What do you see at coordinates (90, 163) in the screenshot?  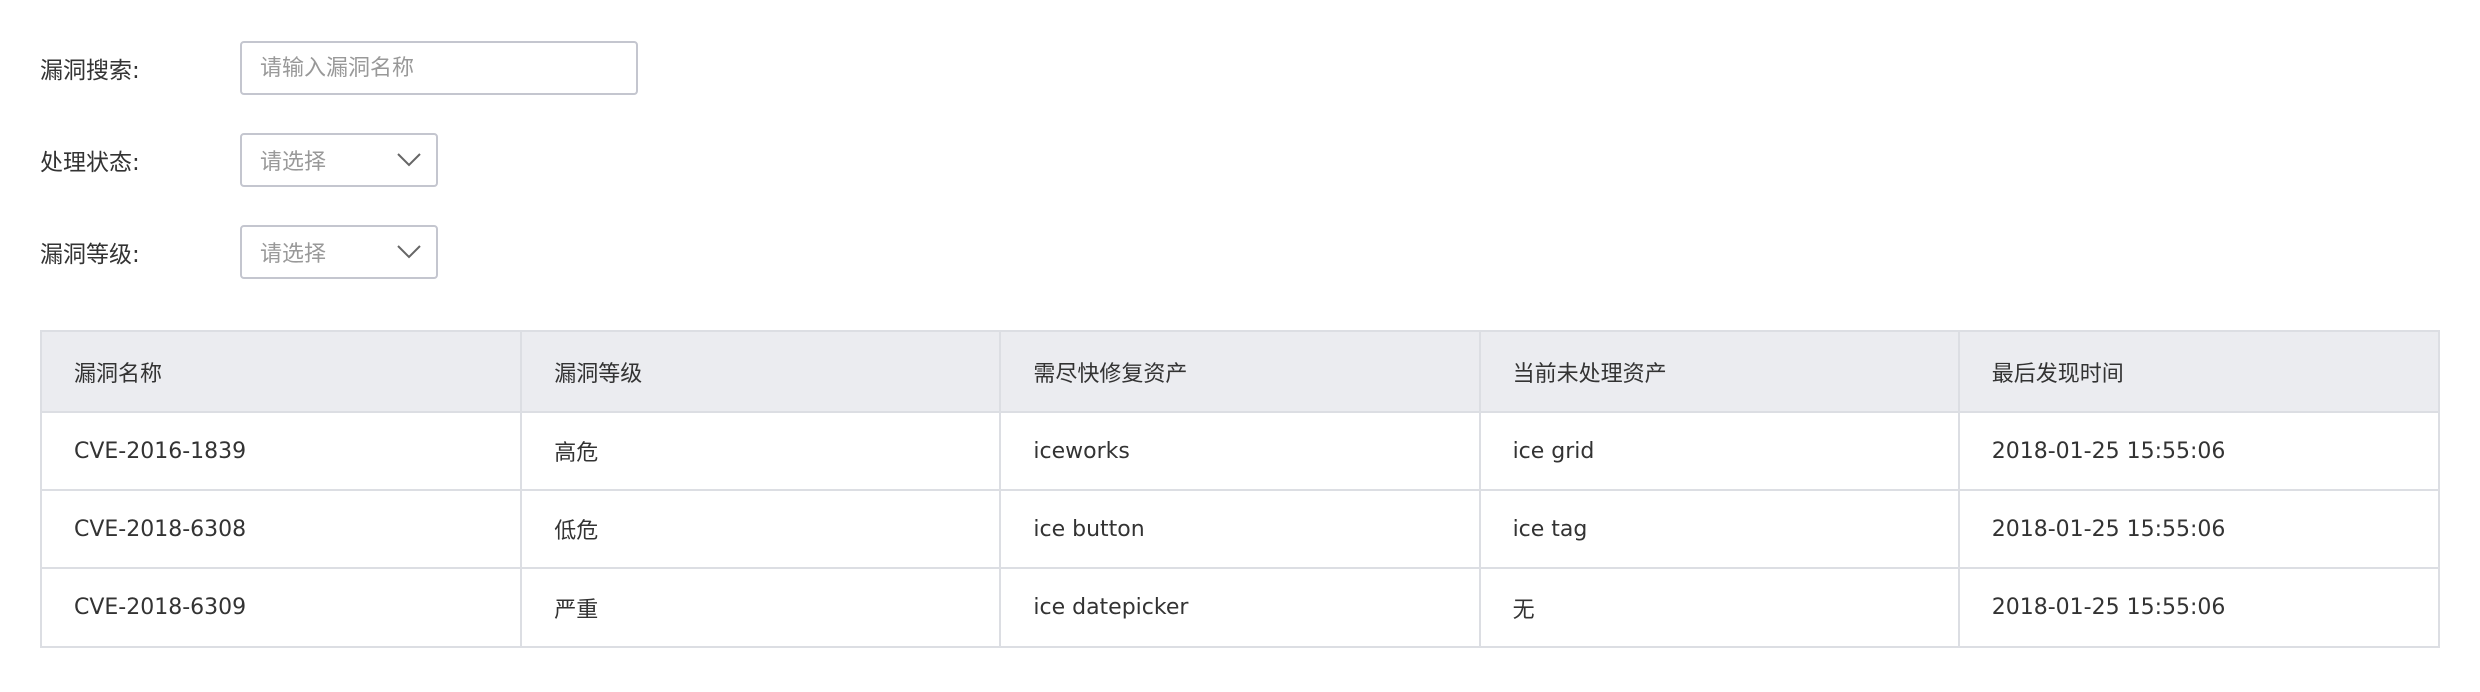 I see `status-filter-label: 处理状态:` at bounding box center [90, 163].